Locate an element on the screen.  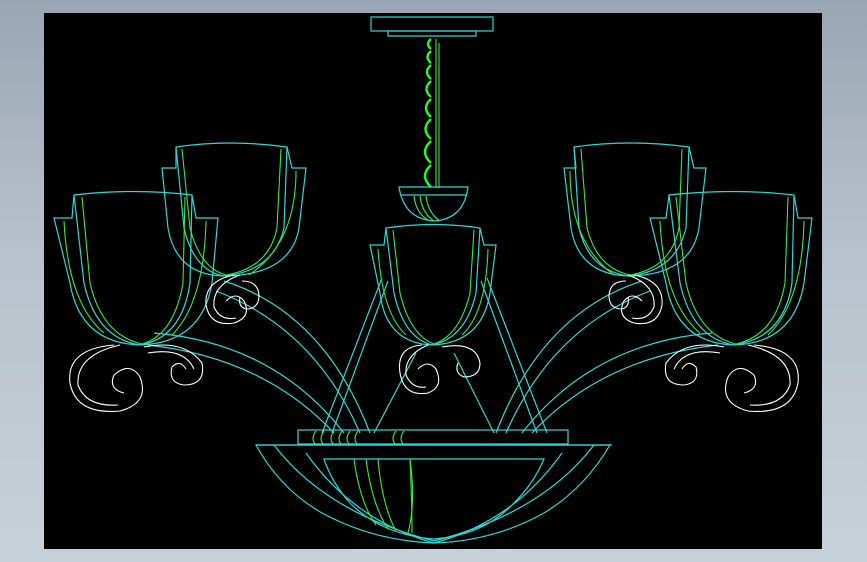
scroll-front-right is located at coordinates (731, 378).